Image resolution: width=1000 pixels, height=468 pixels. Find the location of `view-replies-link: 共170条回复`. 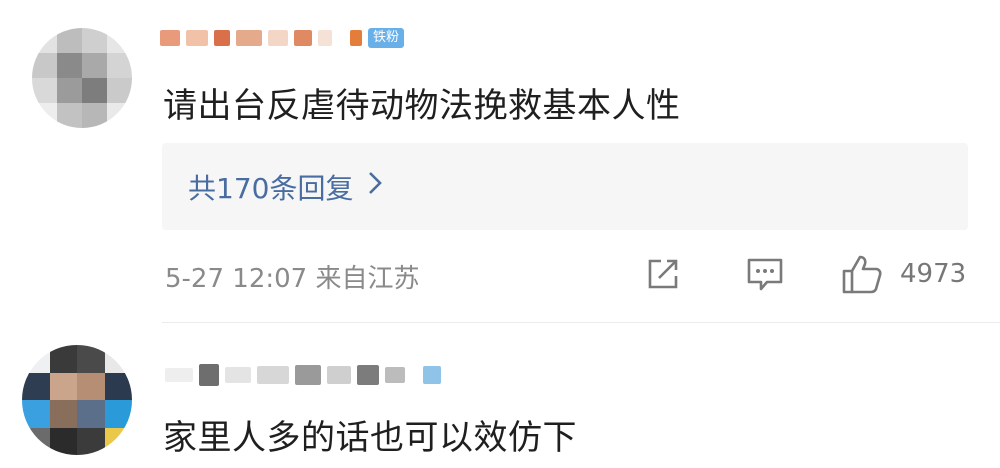

view-replies-link: 共170条回复 is located at coordinates (285, 187).